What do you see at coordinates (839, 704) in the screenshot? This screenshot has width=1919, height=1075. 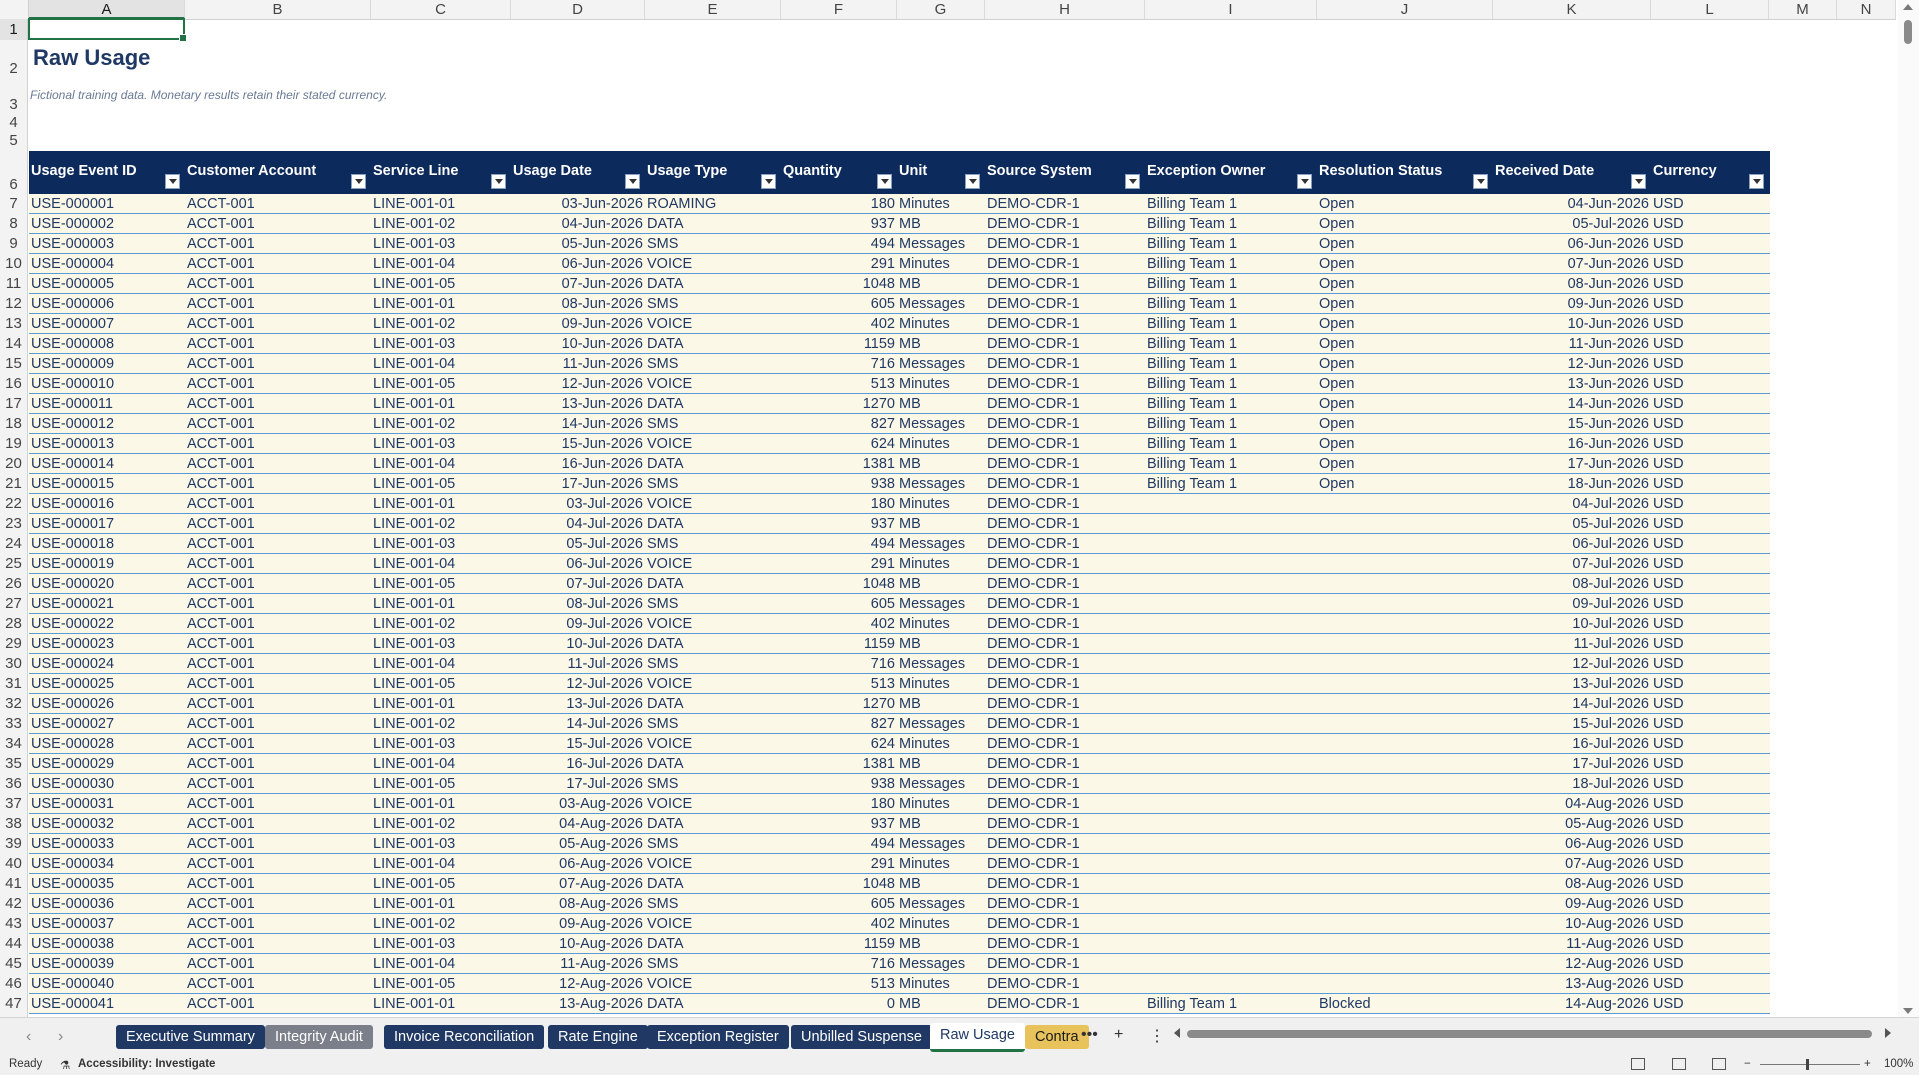 I see `table-cell: 1270` at bounding box center [839, 704].